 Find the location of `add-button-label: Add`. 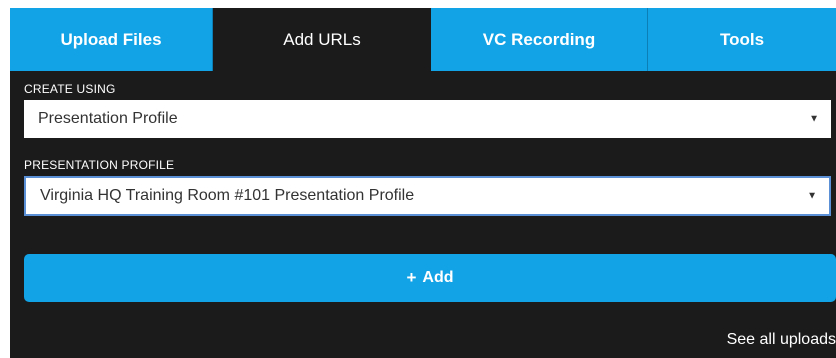

add-button-label: Add is located at coordinates (438, 277).